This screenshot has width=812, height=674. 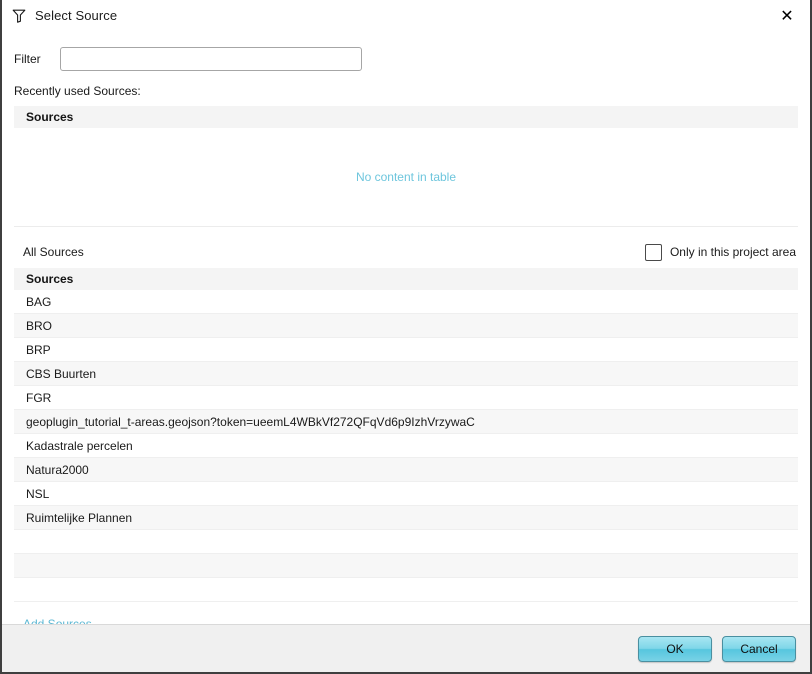 What do you see at coordinates (406, 446) in the screenshot?
I see `list-item: Kadastrale percelen` at bounding box center [406, 446].